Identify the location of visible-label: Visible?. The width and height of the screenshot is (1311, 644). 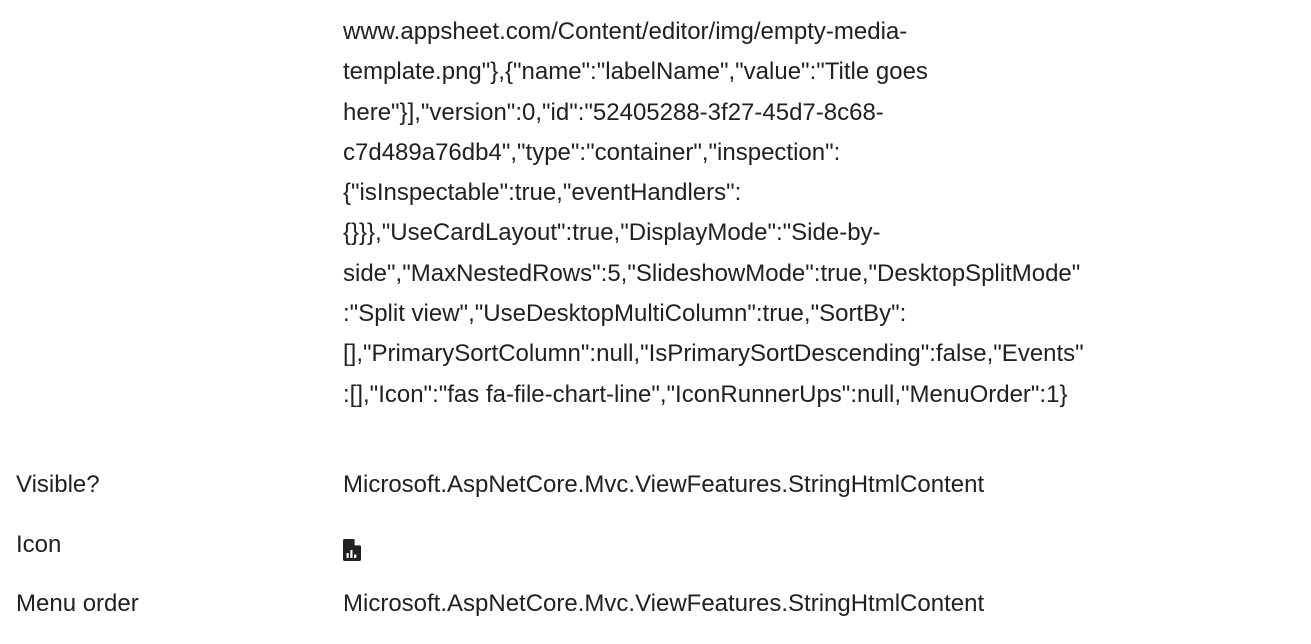
(58, 484).